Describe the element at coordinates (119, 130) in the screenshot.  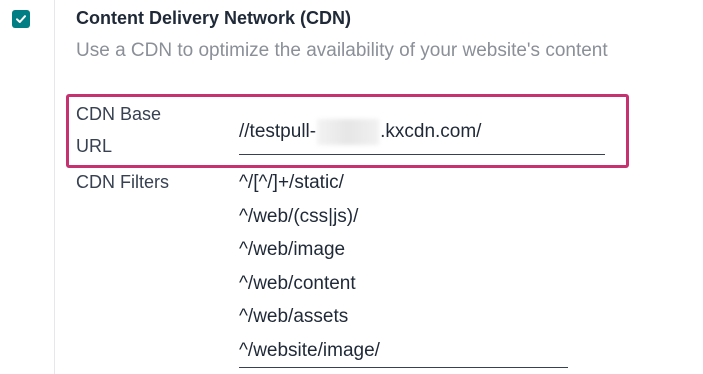
I see `cdn-base-url-label: CDN Base URL` at that location.